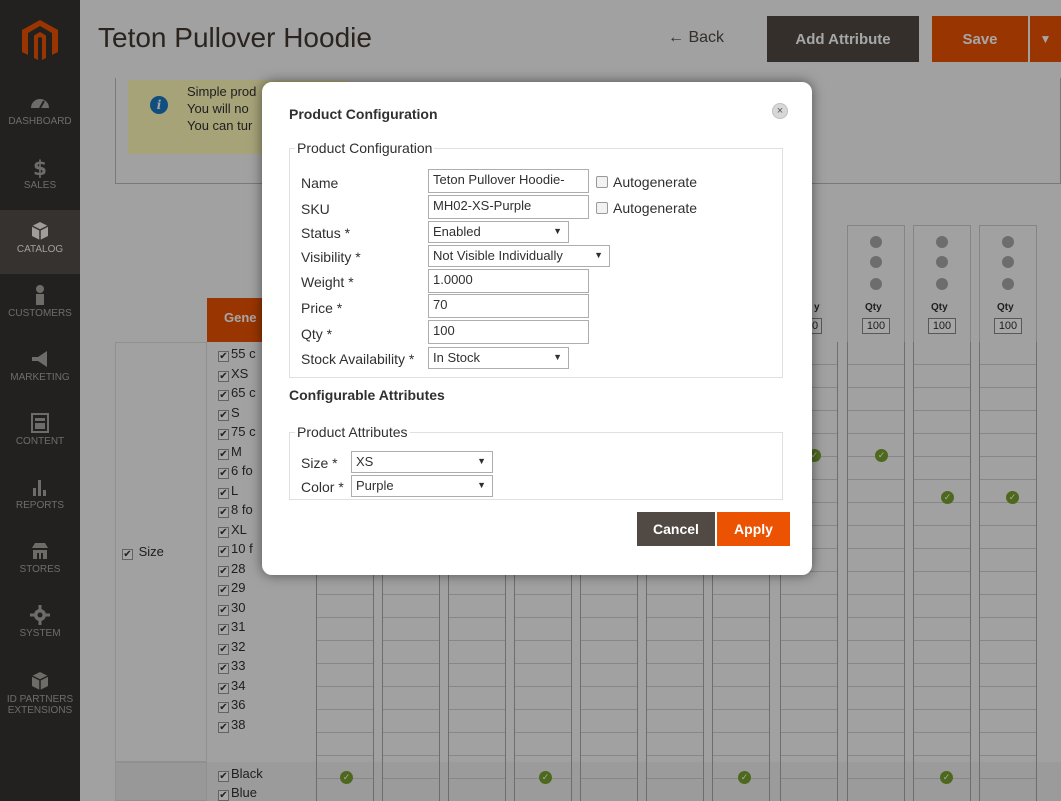 The width and height of the screenshot is (1061, 801). I want to click on stock-availability-label: Stock Availability *, so click(358, 359).